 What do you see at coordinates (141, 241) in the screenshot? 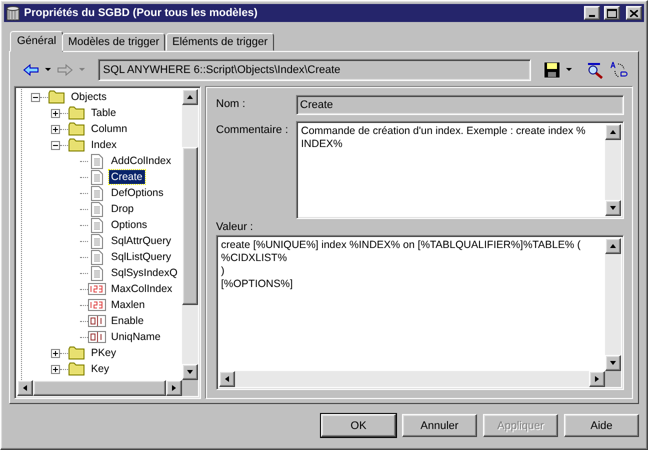
I see `tree-item: SqlAttrQuery` at bounding box center [141, 241].